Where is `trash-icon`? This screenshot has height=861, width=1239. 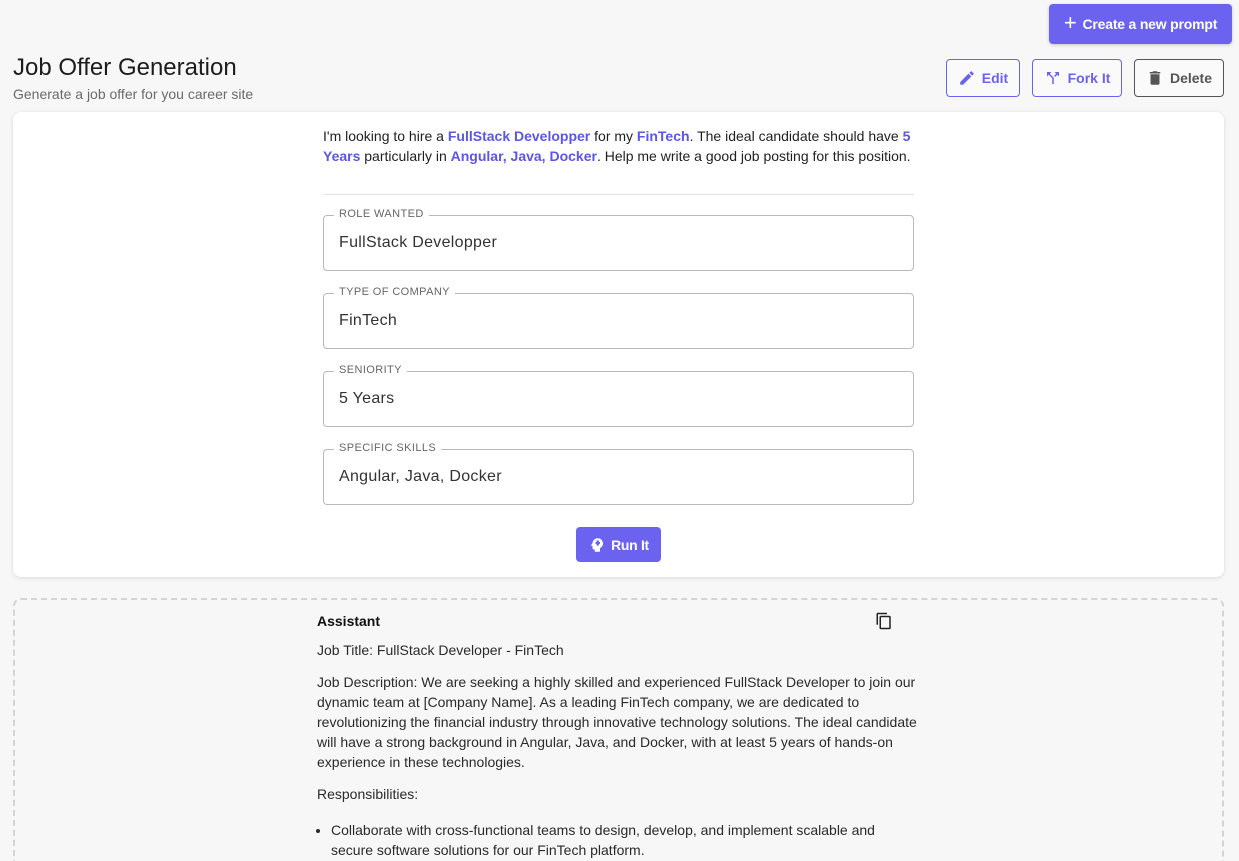
trash-icon is located at coordinates (1155, 78).